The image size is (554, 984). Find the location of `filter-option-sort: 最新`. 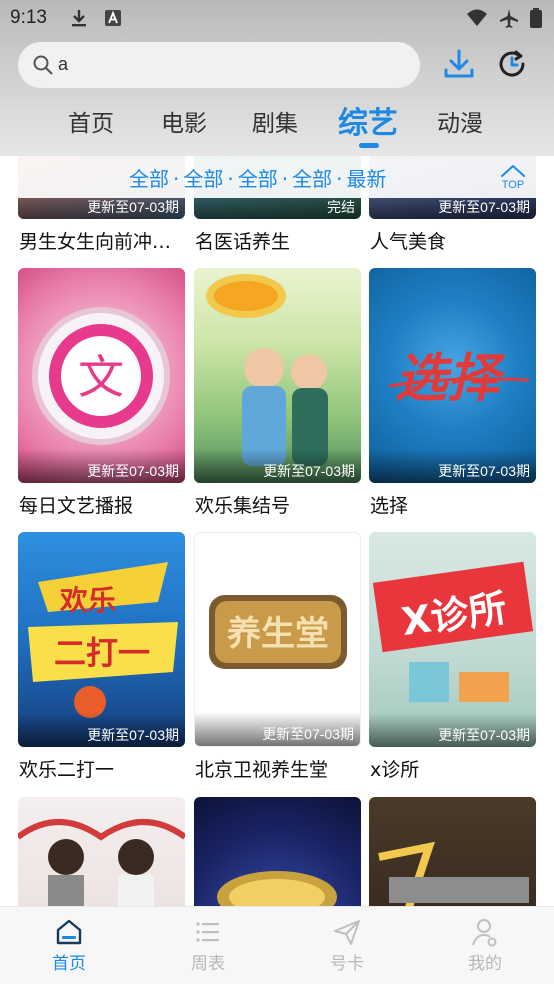

filter-option-sort: 最新 is located at coordinates (366, 177).